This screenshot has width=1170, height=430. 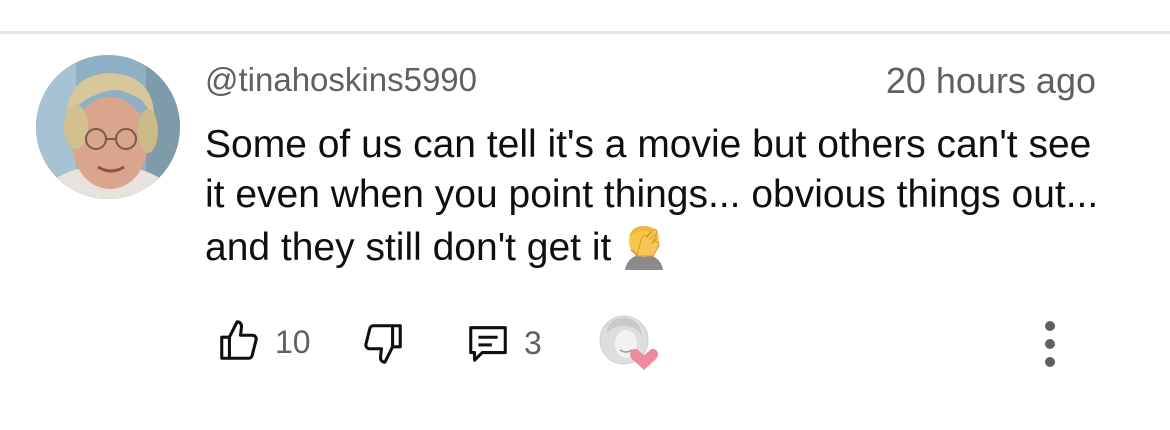 What do you see at coordinates (533, 343) in the screenshot?
I see `reply-count: 3` at bounding box center [533, 343].